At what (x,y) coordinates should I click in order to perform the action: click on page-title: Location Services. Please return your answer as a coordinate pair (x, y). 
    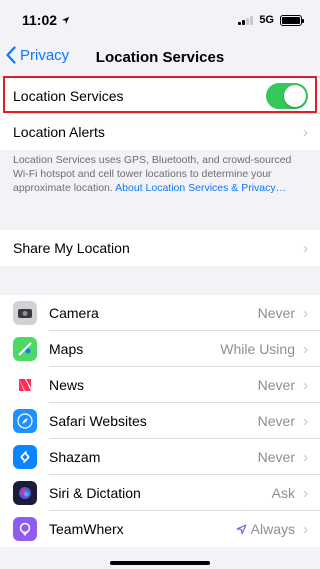
    Looking at the image, I should click on (160, 57).